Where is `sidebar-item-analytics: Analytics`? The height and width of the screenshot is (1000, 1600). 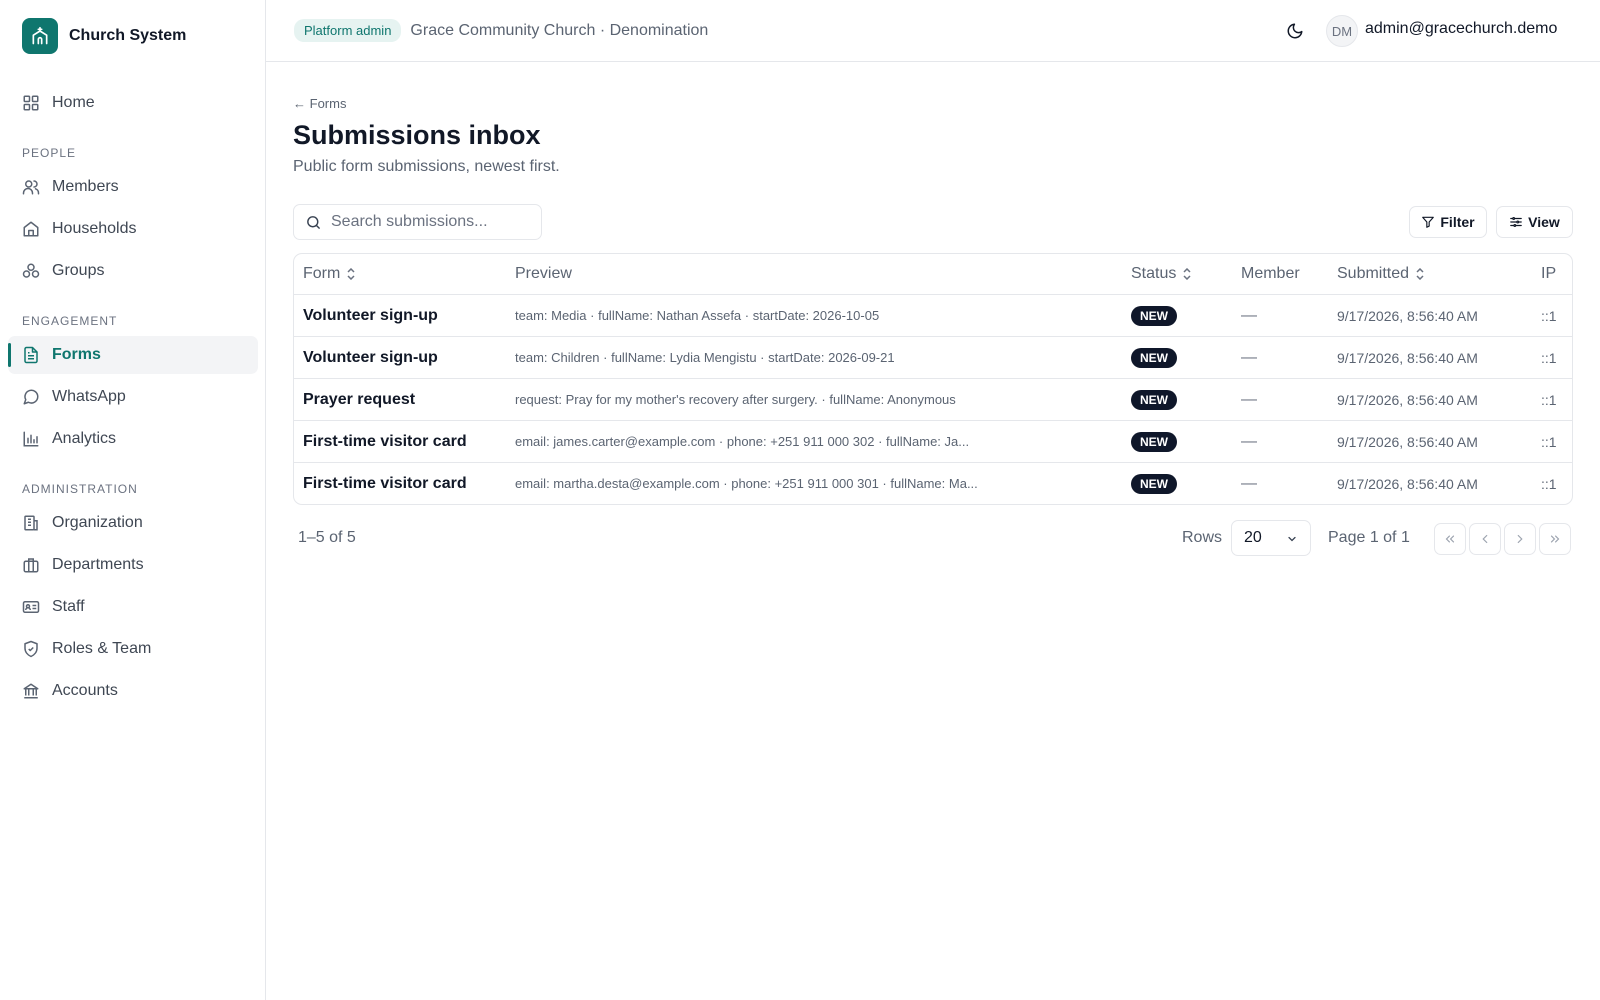 sidebar-item-analytics: Analytics is located at coordinates (133, 439).